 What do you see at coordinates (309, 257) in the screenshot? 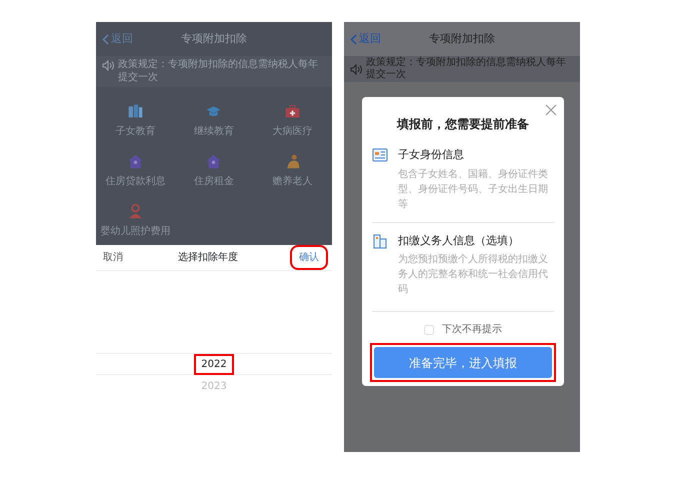
I see `confirm-button: 确认` at bounding box center [309, 257].